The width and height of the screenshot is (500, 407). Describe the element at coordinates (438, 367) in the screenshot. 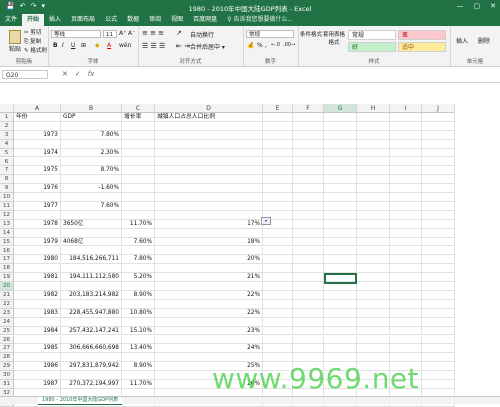

I see `cell-j29` at that location.